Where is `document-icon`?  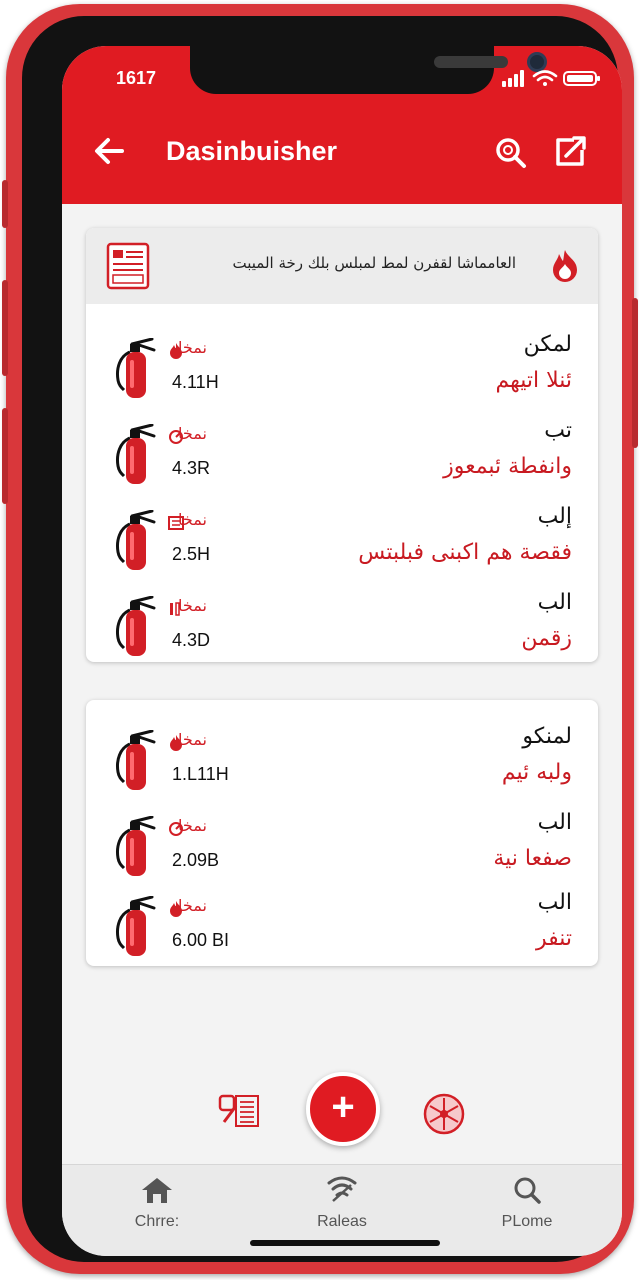
document-icon is located at coordinates (128, 266).